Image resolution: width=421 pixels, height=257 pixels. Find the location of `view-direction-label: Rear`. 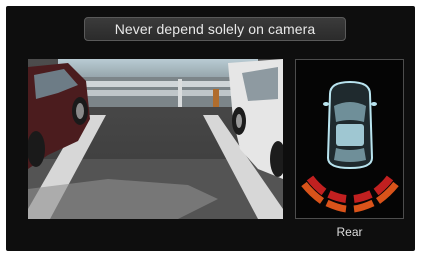

view-direction-label: Rear is located at coordinates (349, 232).